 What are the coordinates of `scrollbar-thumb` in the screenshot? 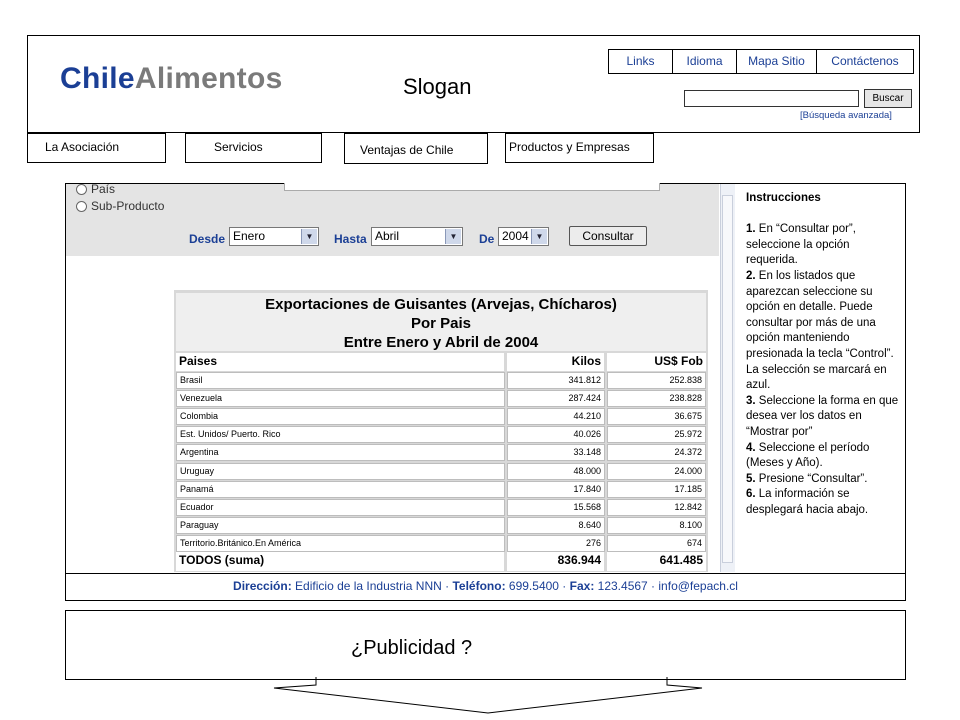 It's located at (727, 379).